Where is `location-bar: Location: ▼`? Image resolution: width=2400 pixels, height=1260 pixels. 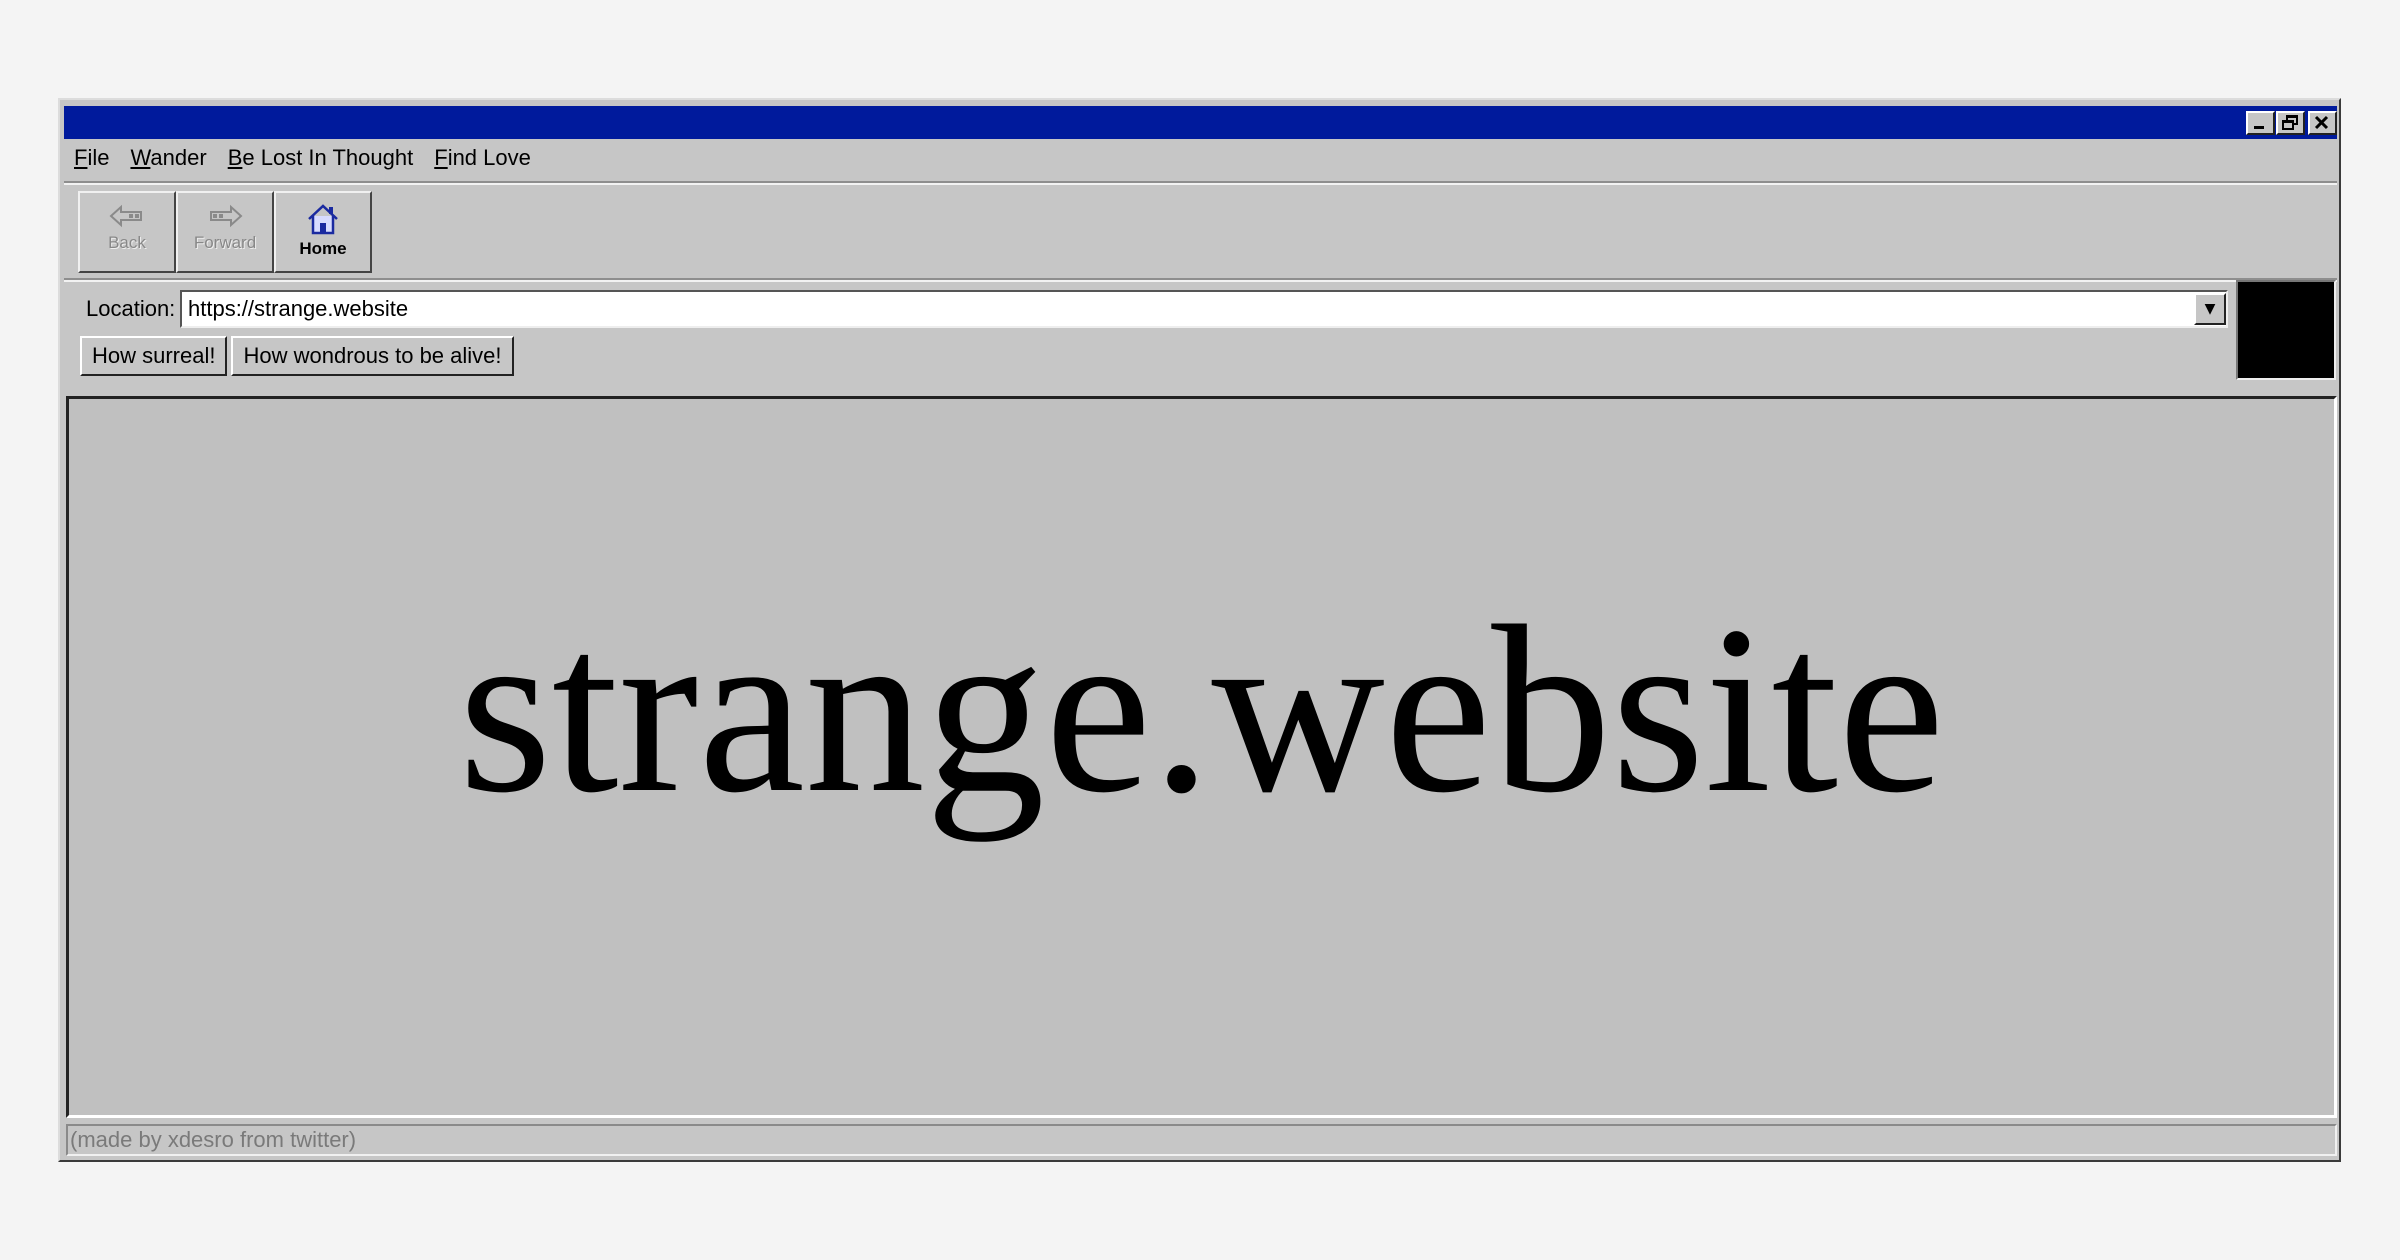
location-bar: Location: ▼ is located at coordinates (1186, 310).